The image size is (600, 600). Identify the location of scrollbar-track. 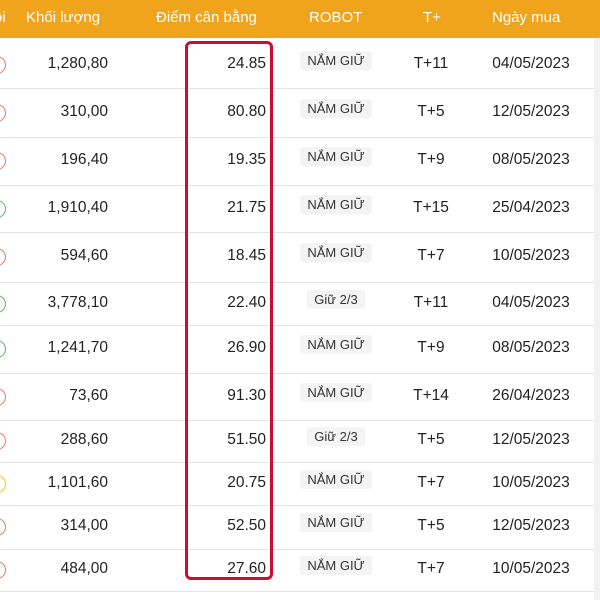
(597, 319).